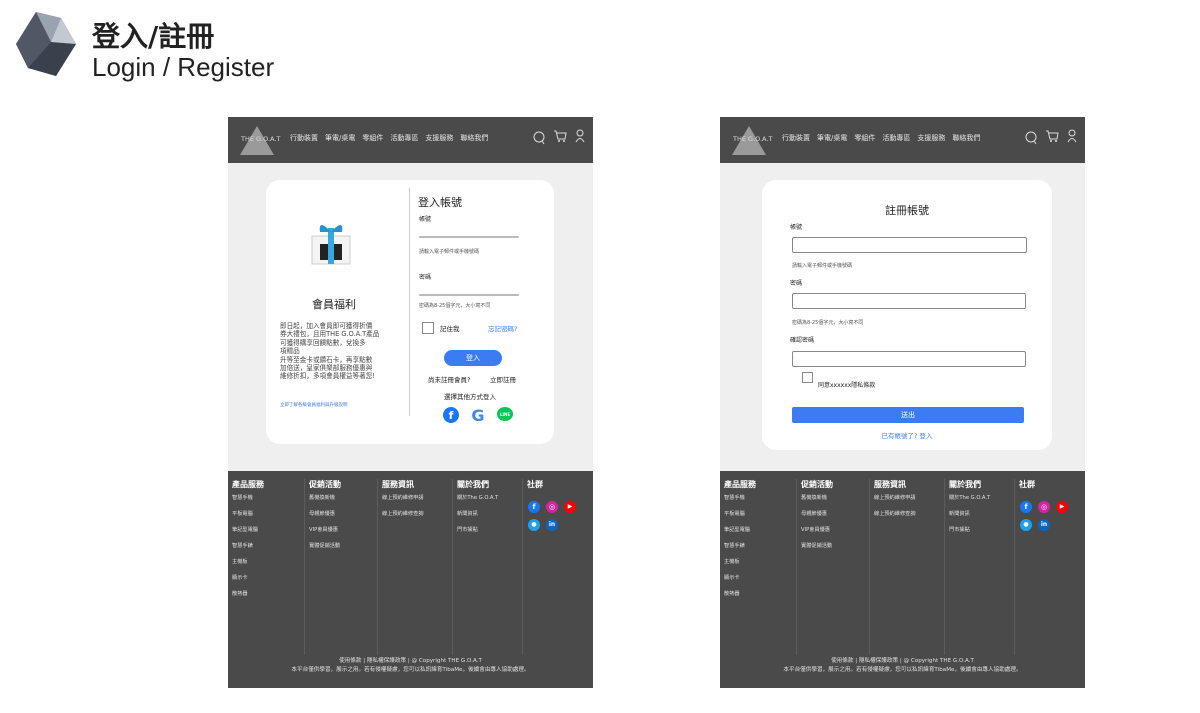 This screenshot has height=713, width=1200. Describe the element at coordinates (473, 358) in the screenshot. I see `login-button: 登入` at that location.